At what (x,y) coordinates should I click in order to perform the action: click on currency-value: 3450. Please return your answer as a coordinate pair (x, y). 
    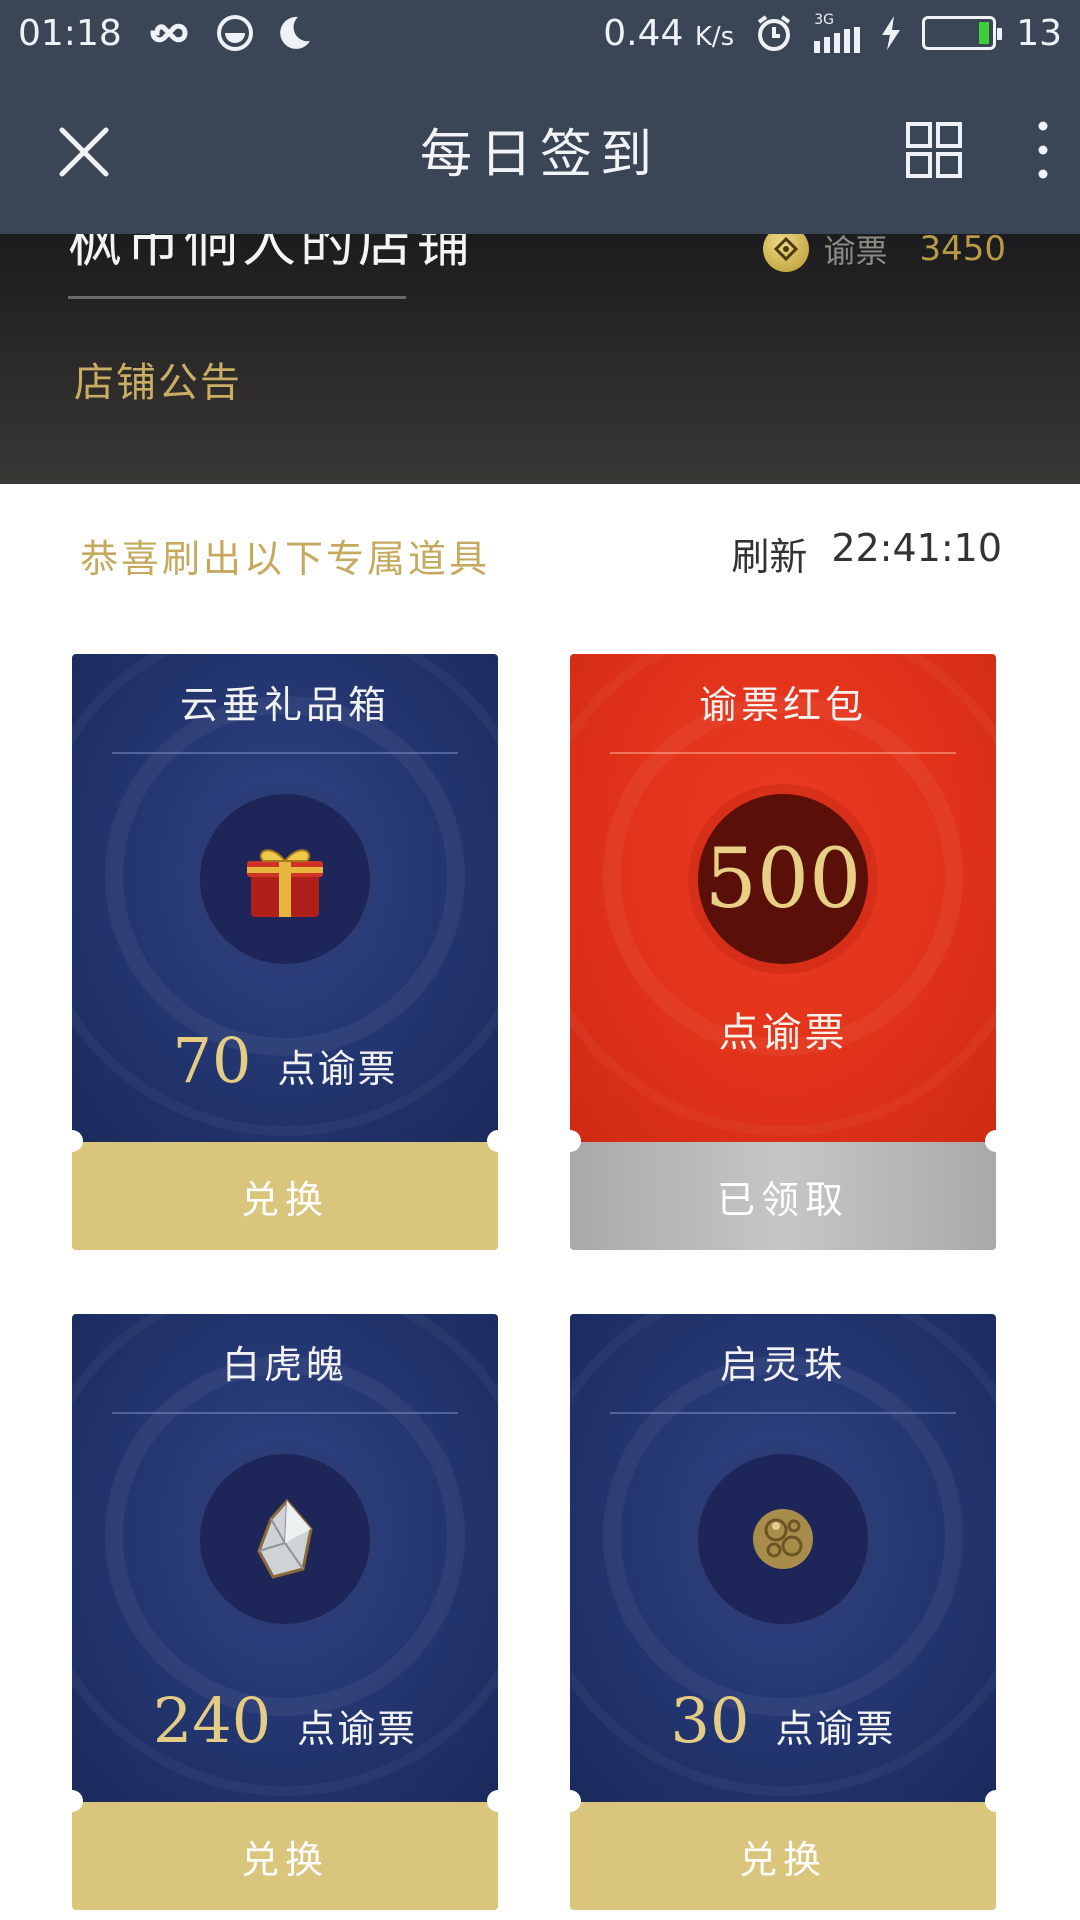
    Looking at the image, I should click on (962, 251).